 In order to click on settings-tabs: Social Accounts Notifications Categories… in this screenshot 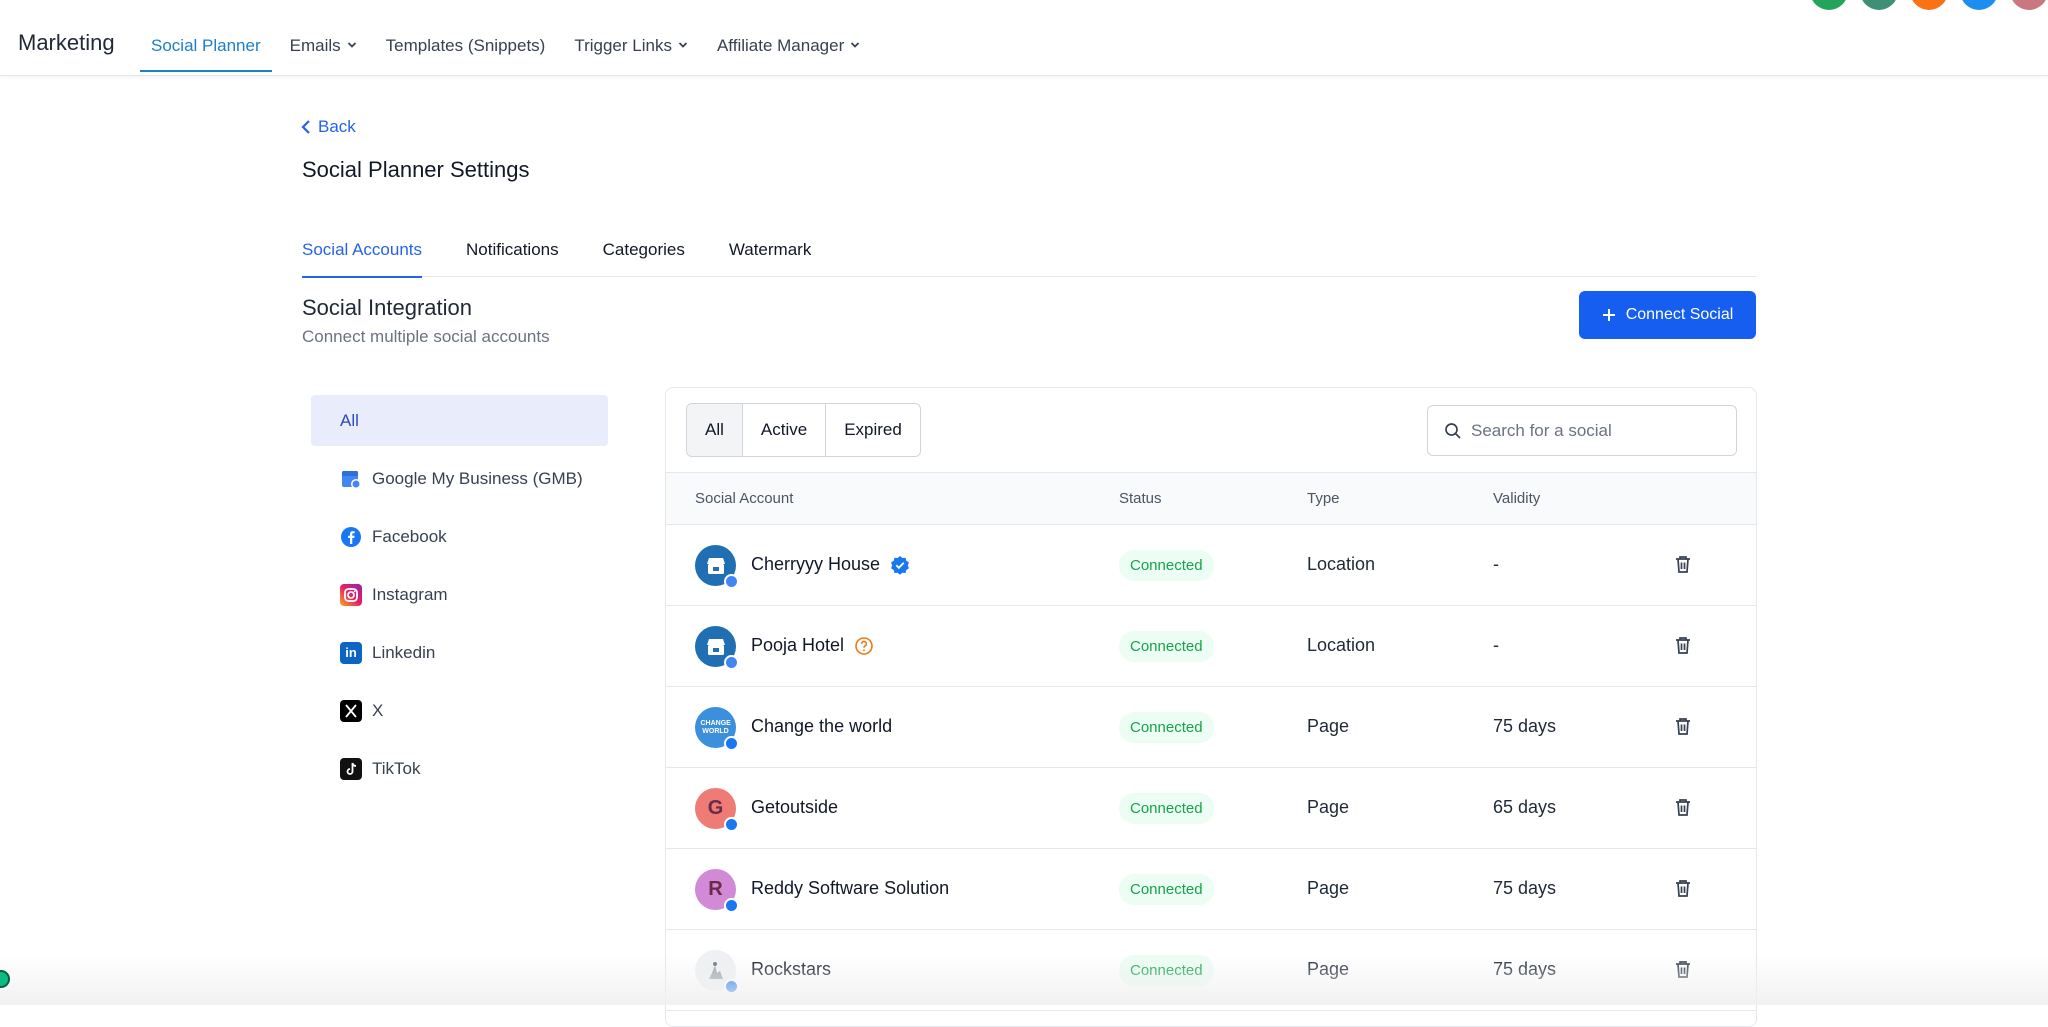, I will do `click(1029, 255)`.